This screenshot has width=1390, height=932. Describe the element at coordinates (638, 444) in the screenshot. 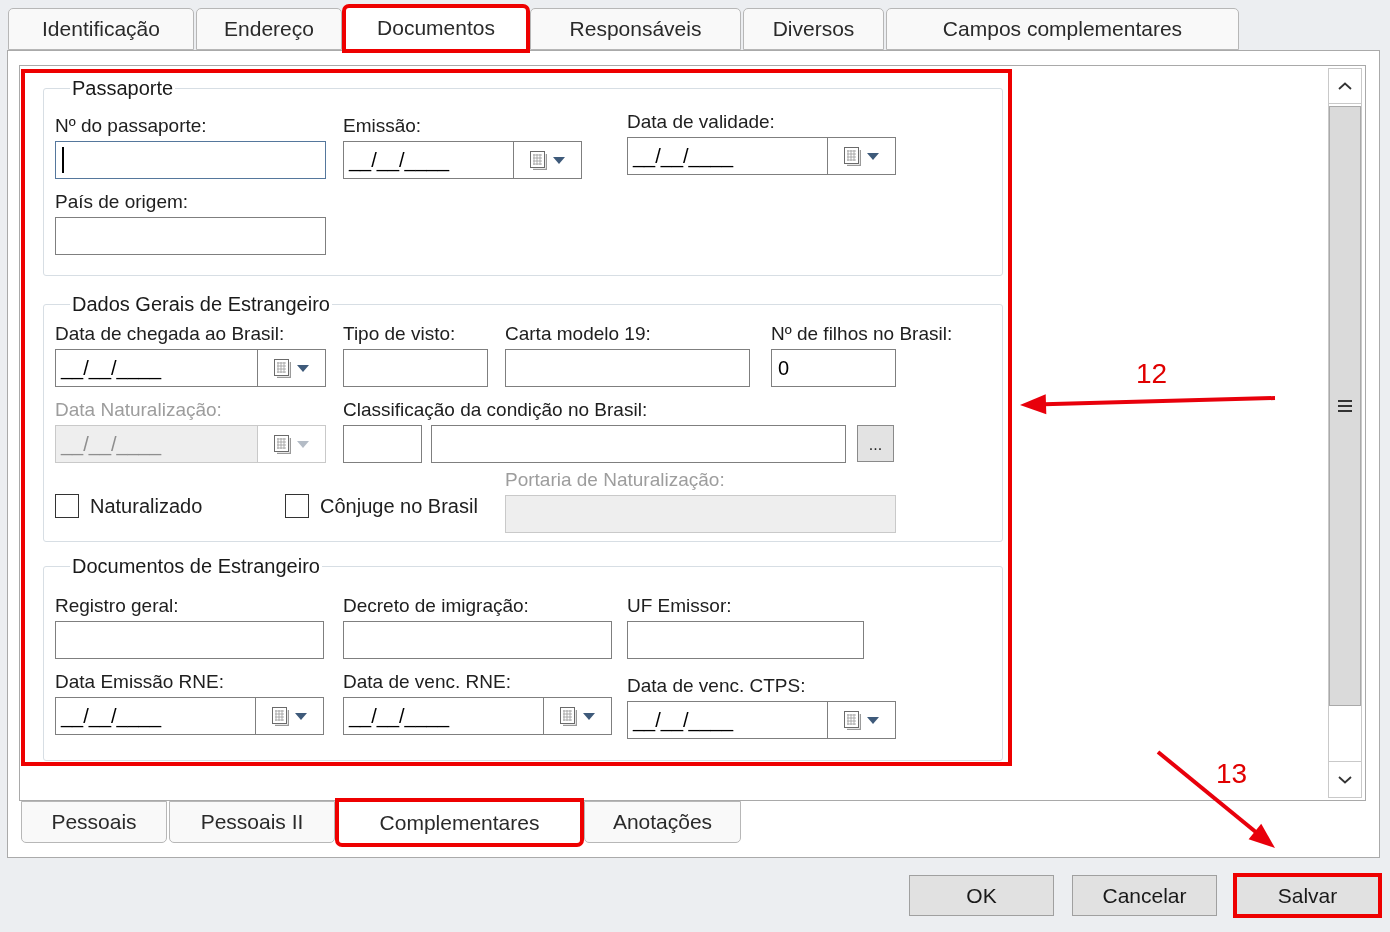

I see `lookup-description-field` at that location.